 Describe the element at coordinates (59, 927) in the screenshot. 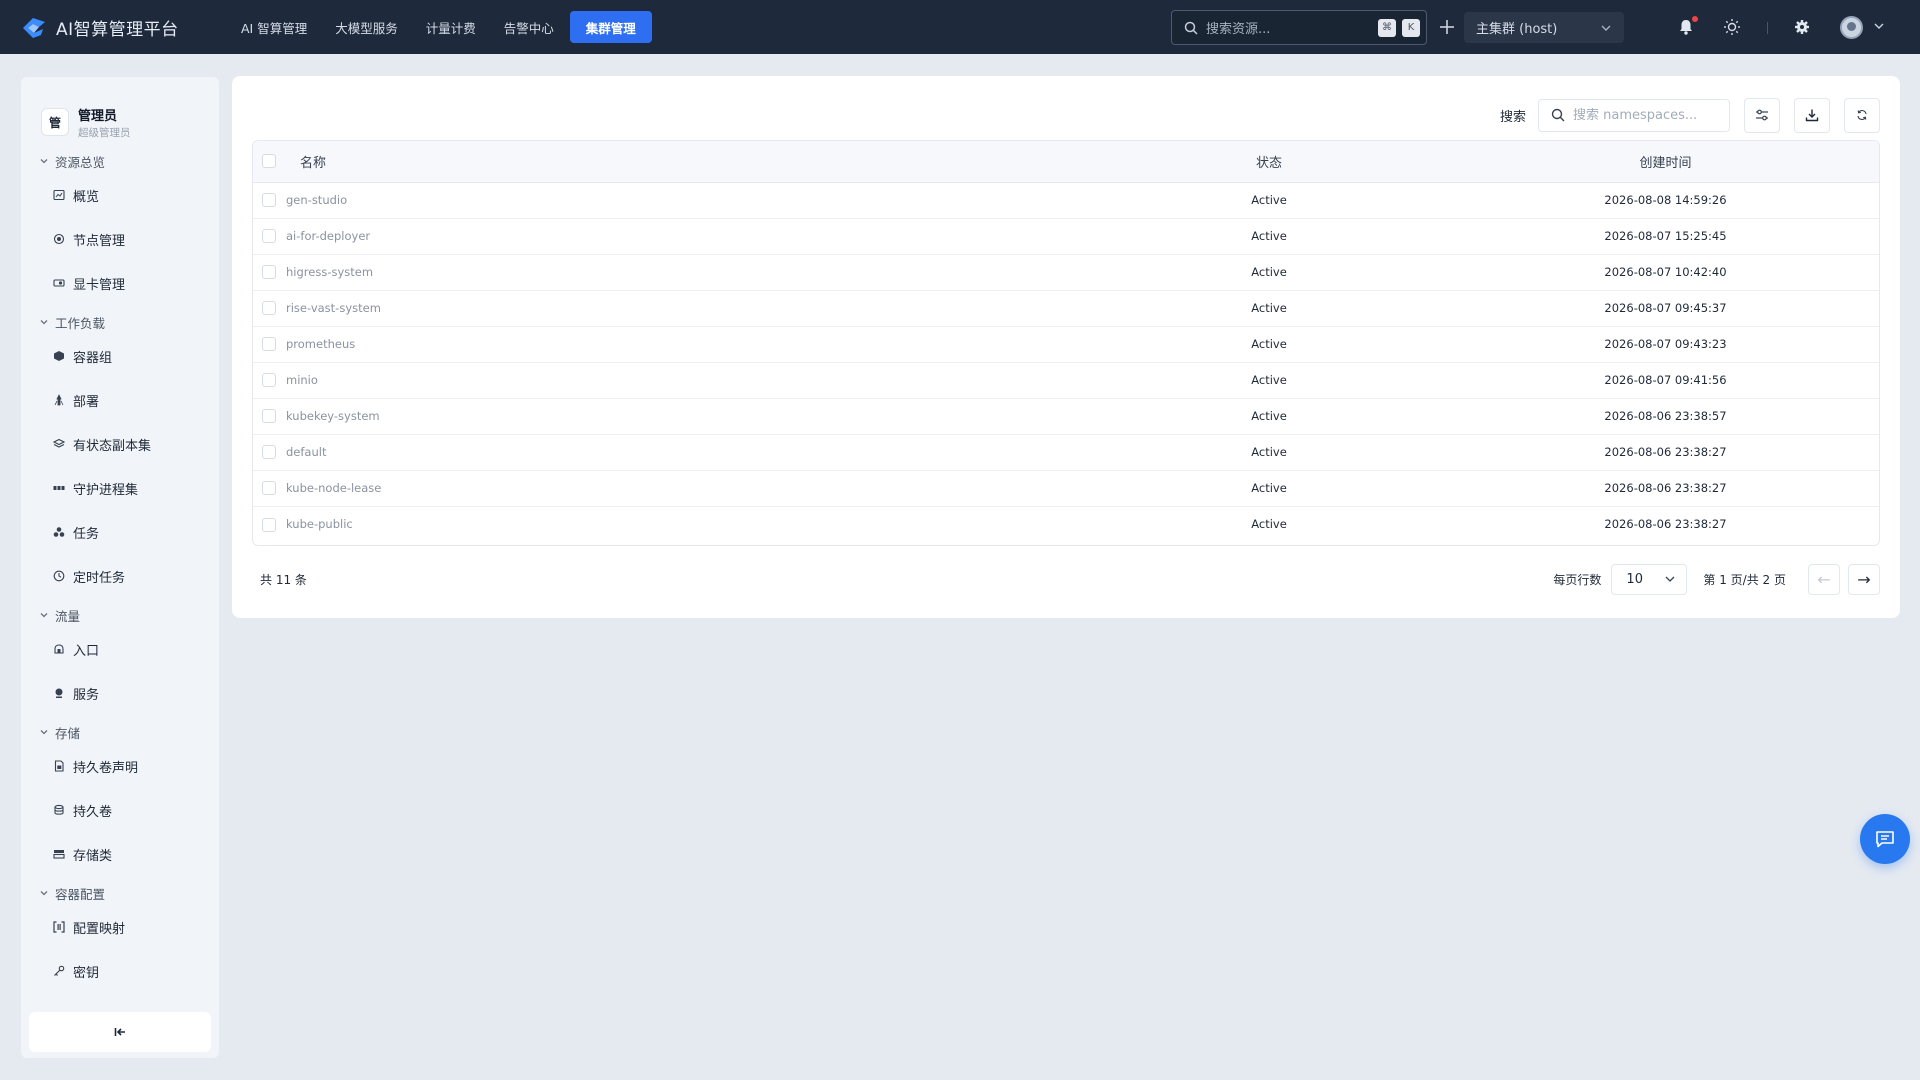

I see `configmap-icon` at that location.